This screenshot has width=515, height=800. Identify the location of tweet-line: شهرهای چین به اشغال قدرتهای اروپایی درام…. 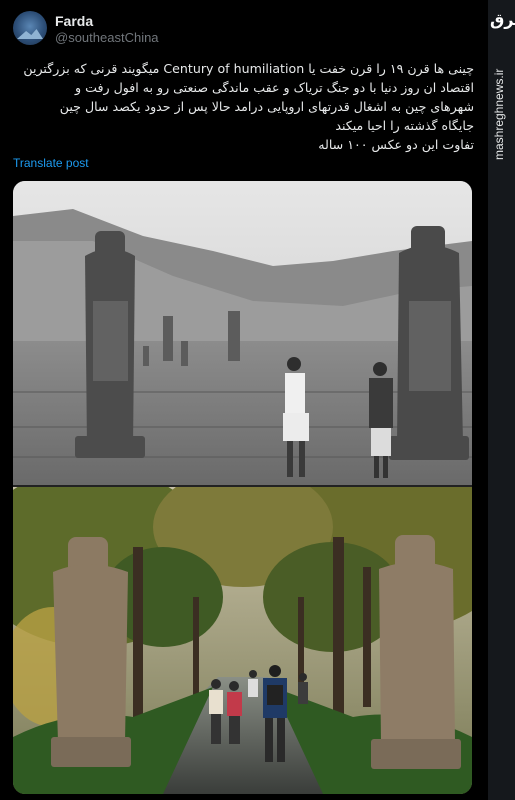
(266, 106).